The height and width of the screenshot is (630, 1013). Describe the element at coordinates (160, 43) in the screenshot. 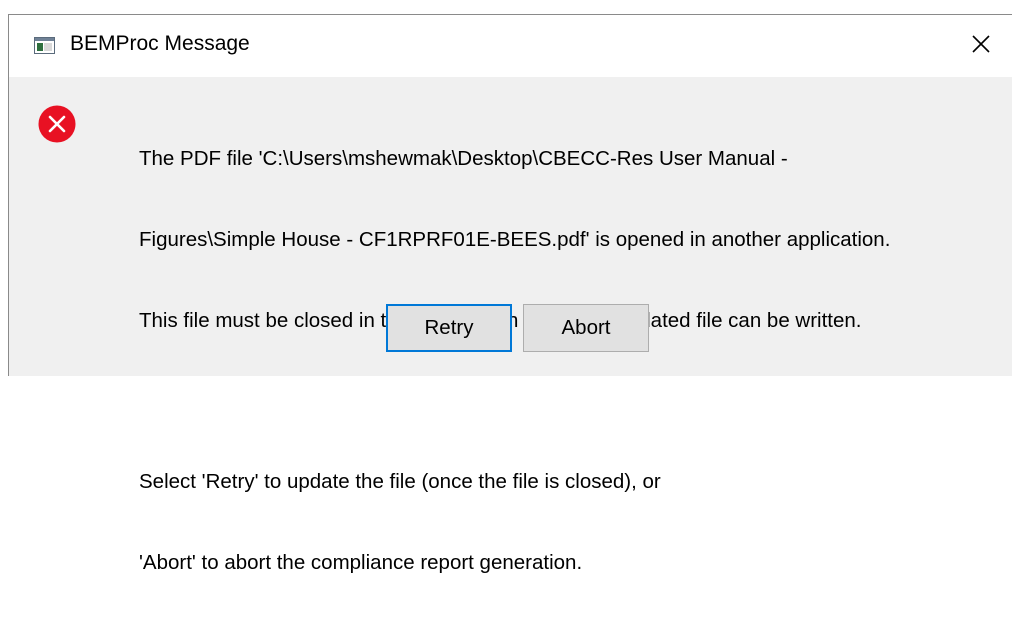

I see `dialog-title: BEMProc Message` at that location.